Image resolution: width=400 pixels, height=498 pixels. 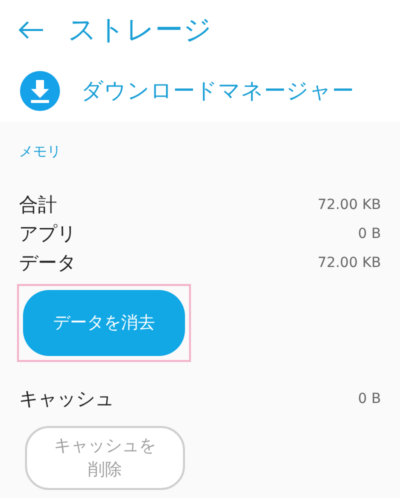 I want to click on row-label: 合計, so click(x=38, y=205).